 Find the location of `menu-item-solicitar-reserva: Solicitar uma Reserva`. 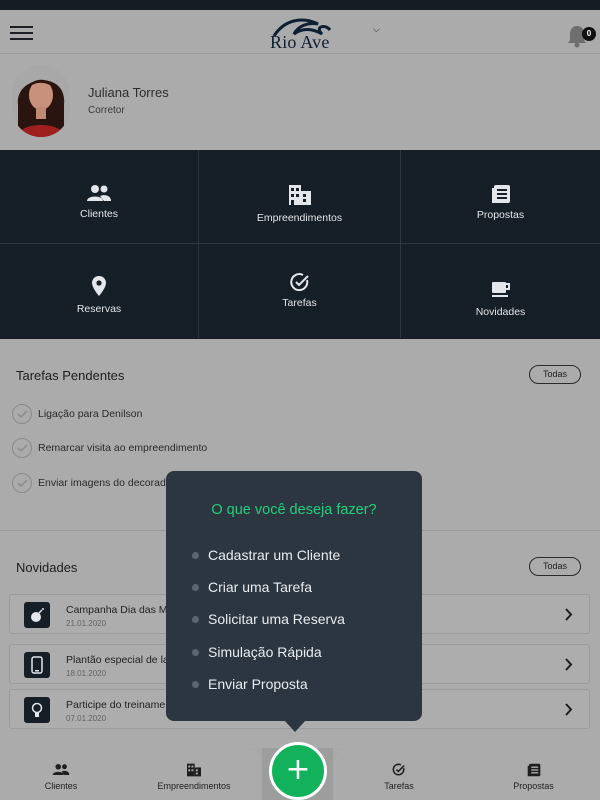

menu-item-solicitar-reserva: Solicitar uma Reserva is located at coordinates (297, 620).